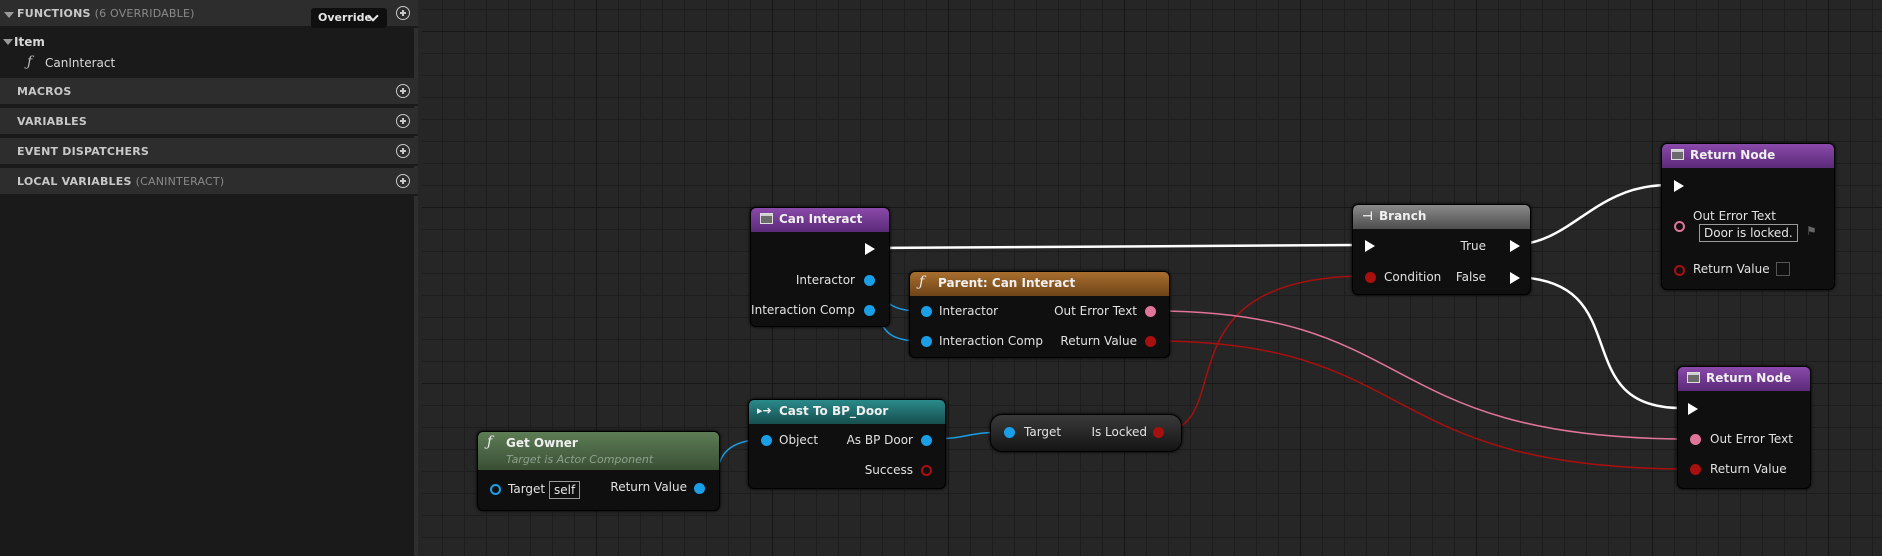 This screenshot has height=556, width=1882. I want to click on functions-sublabel: (6 OVERRIDABLE), so click(144, 13).